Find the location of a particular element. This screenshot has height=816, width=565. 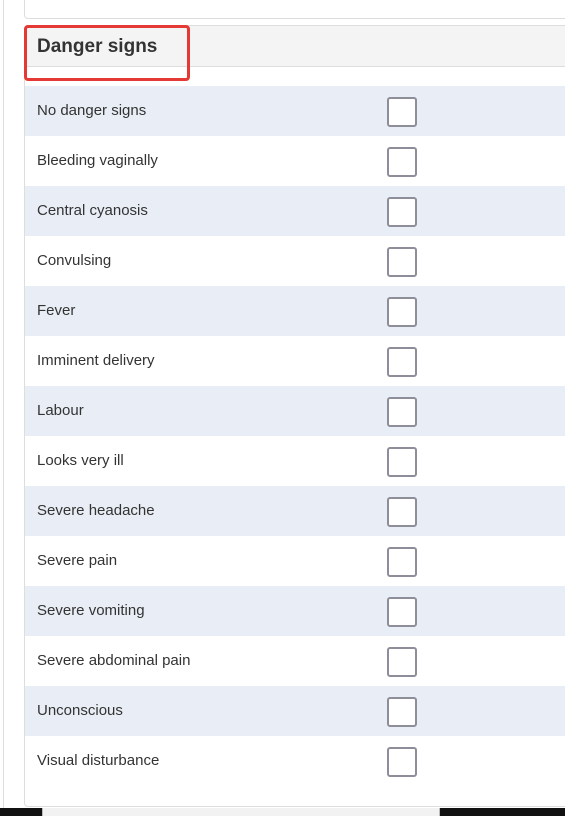

card-header: Danger signs is located at coordinates (295, 46).